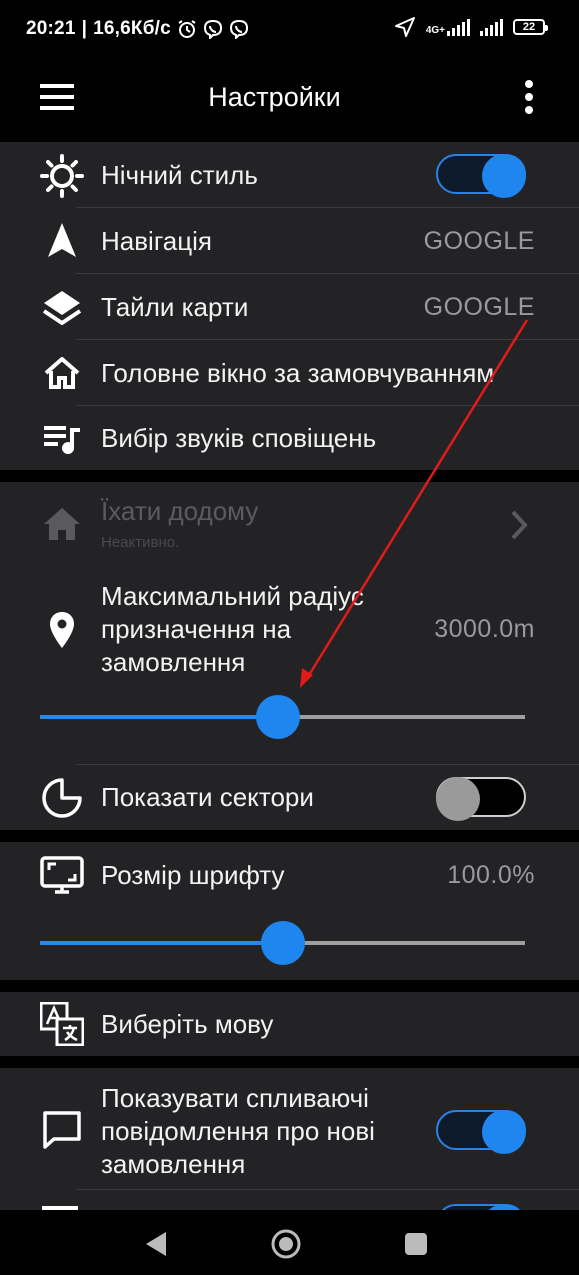  I want to click on popup-label-line2: повідомлення про нові, so click(238, 1131).